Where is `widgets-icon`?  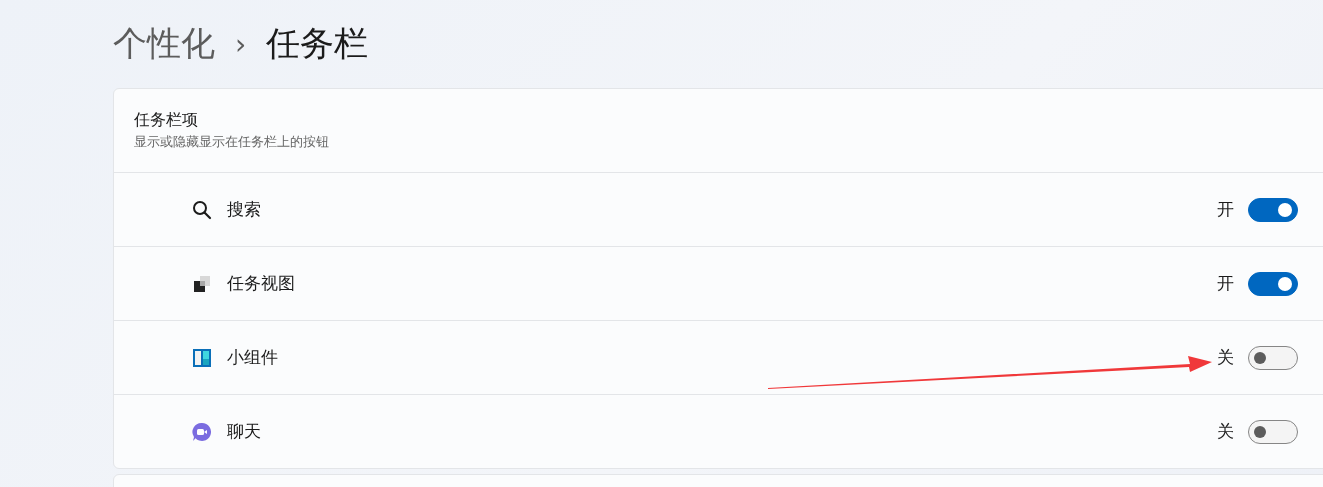
widgets-icon is located at coordinates (202, 357).